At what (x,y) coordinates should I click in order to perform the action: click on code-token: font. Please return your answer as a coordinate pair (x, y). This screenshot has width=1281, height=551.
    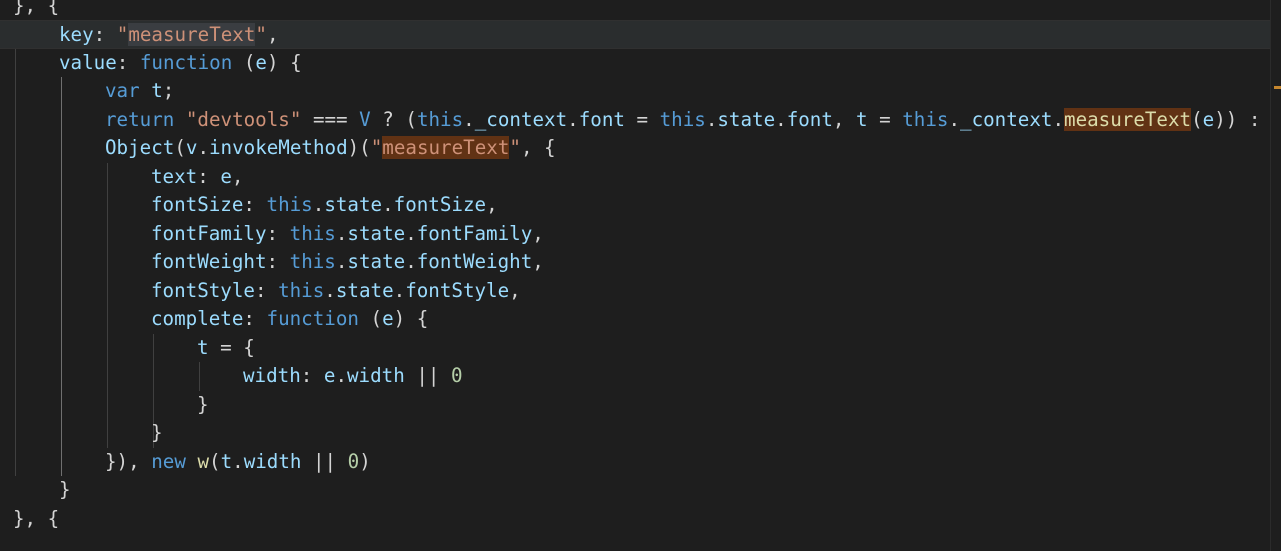
    Looking at the image, I should click on (809, 119).